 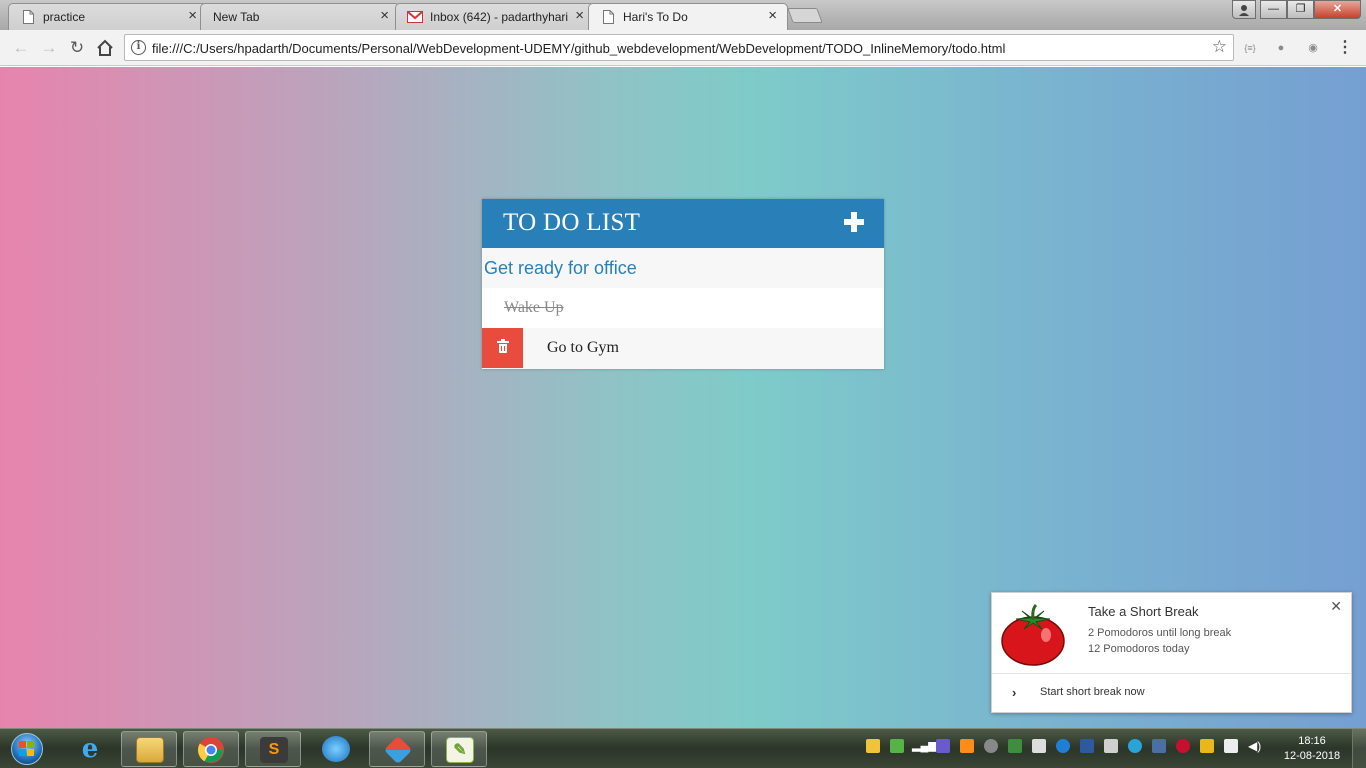 I want to click on taskbar-sublime-text: S, so click(x=273, y=749).